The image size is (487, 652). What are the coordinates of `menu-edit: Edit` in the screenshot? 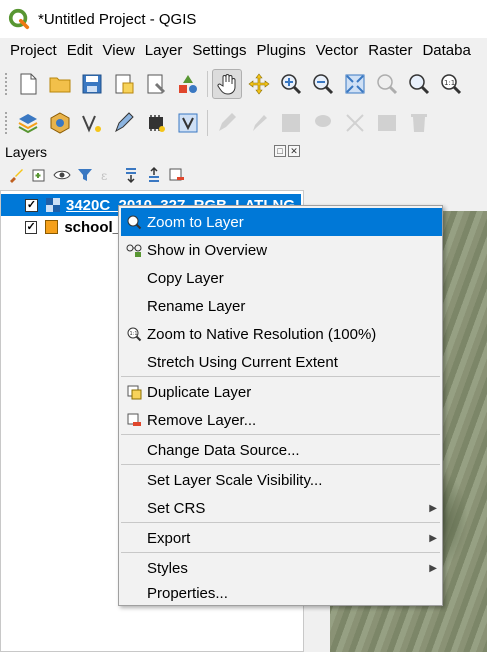 It's located at (80, 51).